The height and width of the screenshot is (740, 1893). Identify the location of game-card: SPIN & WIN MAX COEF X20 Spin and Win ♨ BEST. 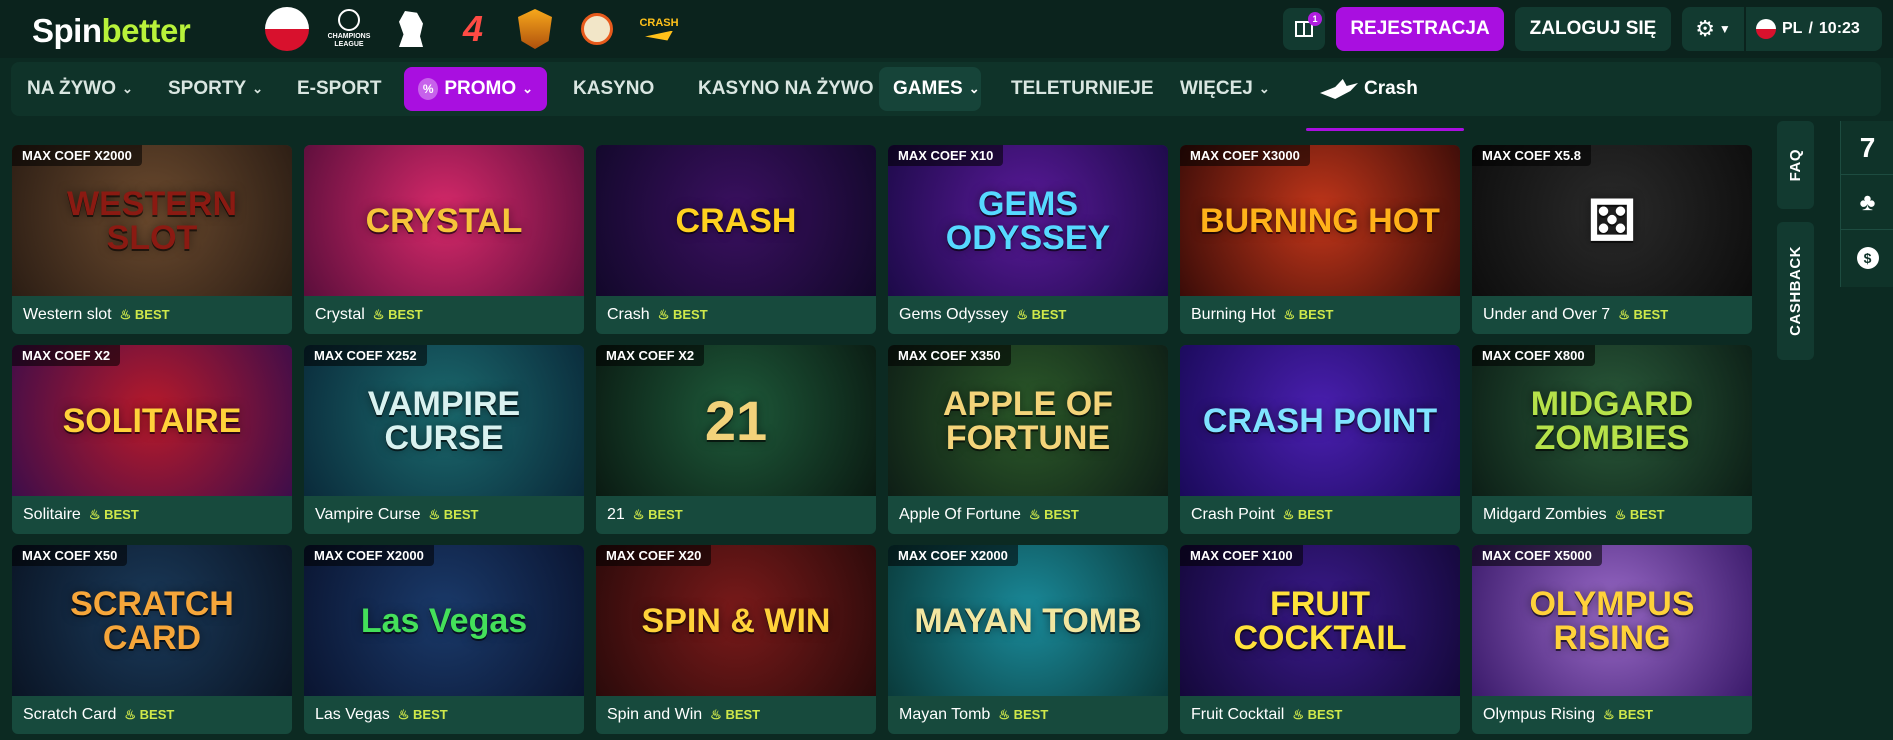
(736, 639).